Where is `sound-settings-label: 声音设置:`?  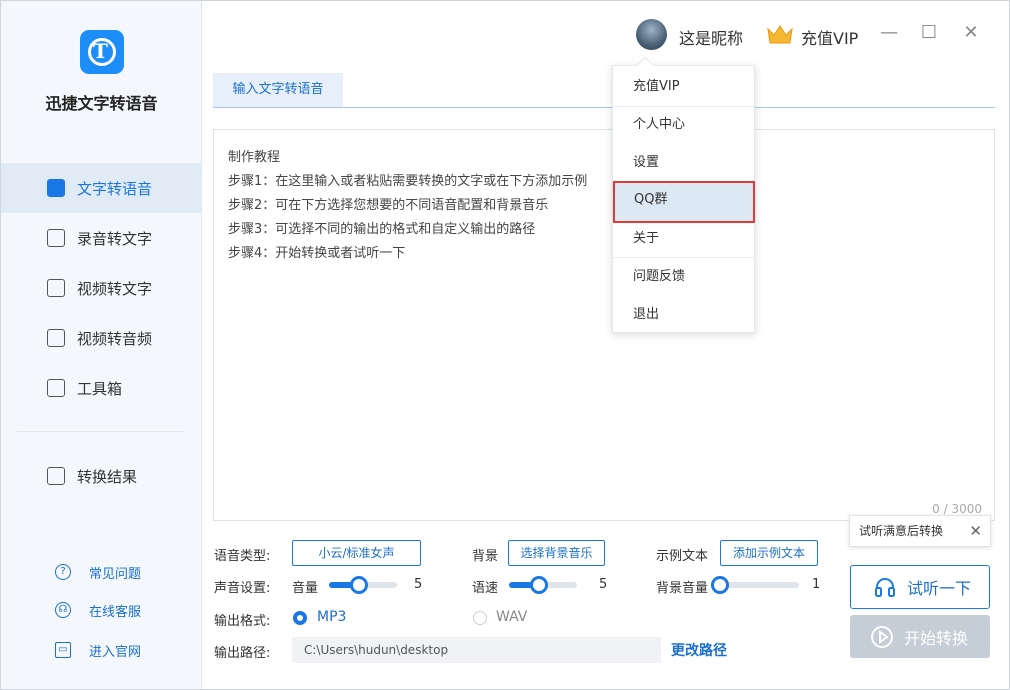 sound-settings-label: 声音设置: is located at coordinates (242, 588).